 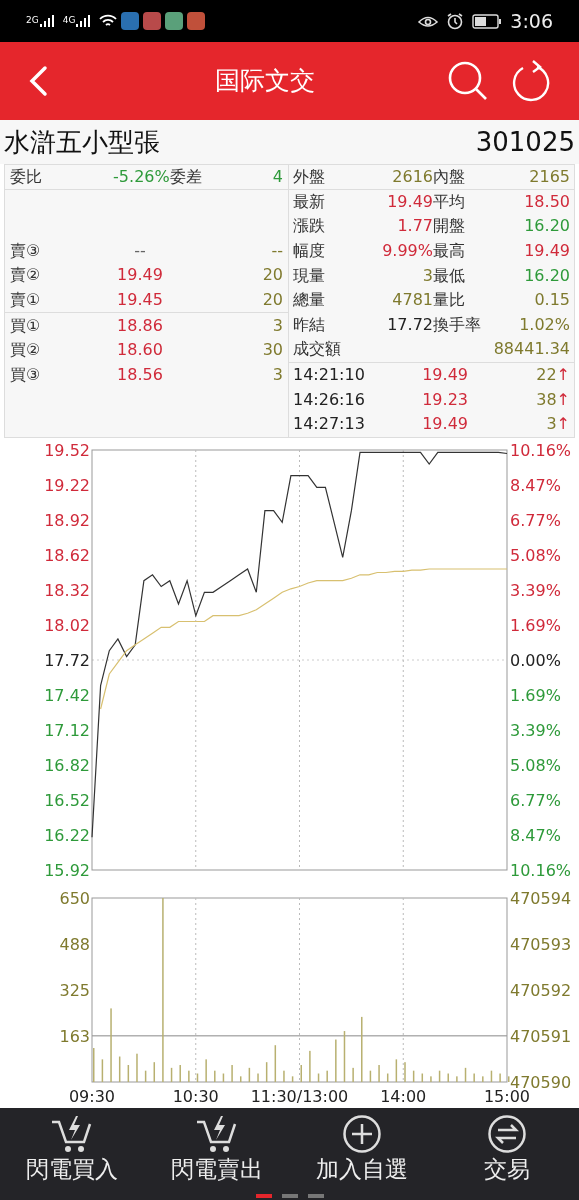 I want to click on quote-label: 外盤, so click(x=309, y=176).